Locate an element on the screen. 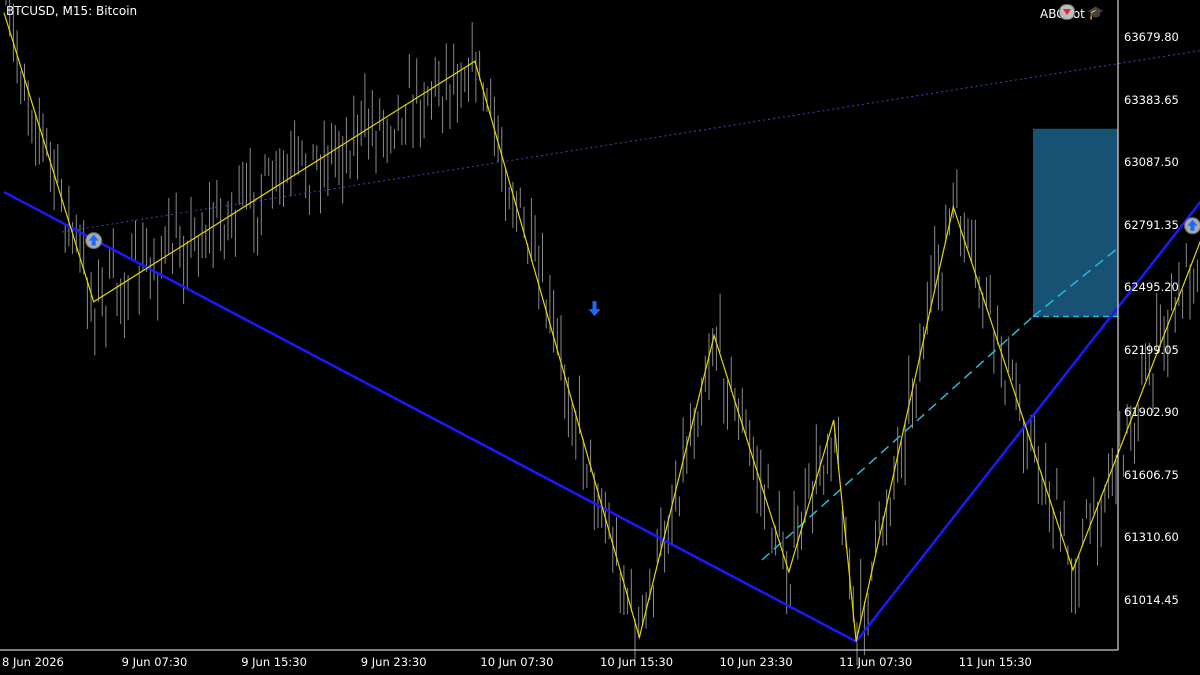 Image resolution: width=1200 pixels, height=675 pixels. y-tick-label: 61902.90 is located at coordinates (1151, 412).